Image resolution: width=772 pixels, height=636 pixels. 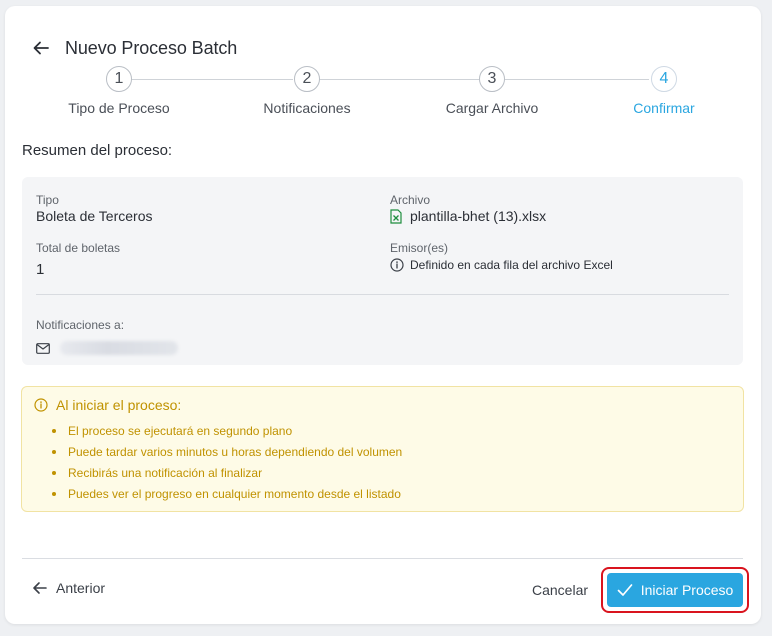 I want to click on step-confirmar: 4 Confirmar, so click(x=664, y=91).